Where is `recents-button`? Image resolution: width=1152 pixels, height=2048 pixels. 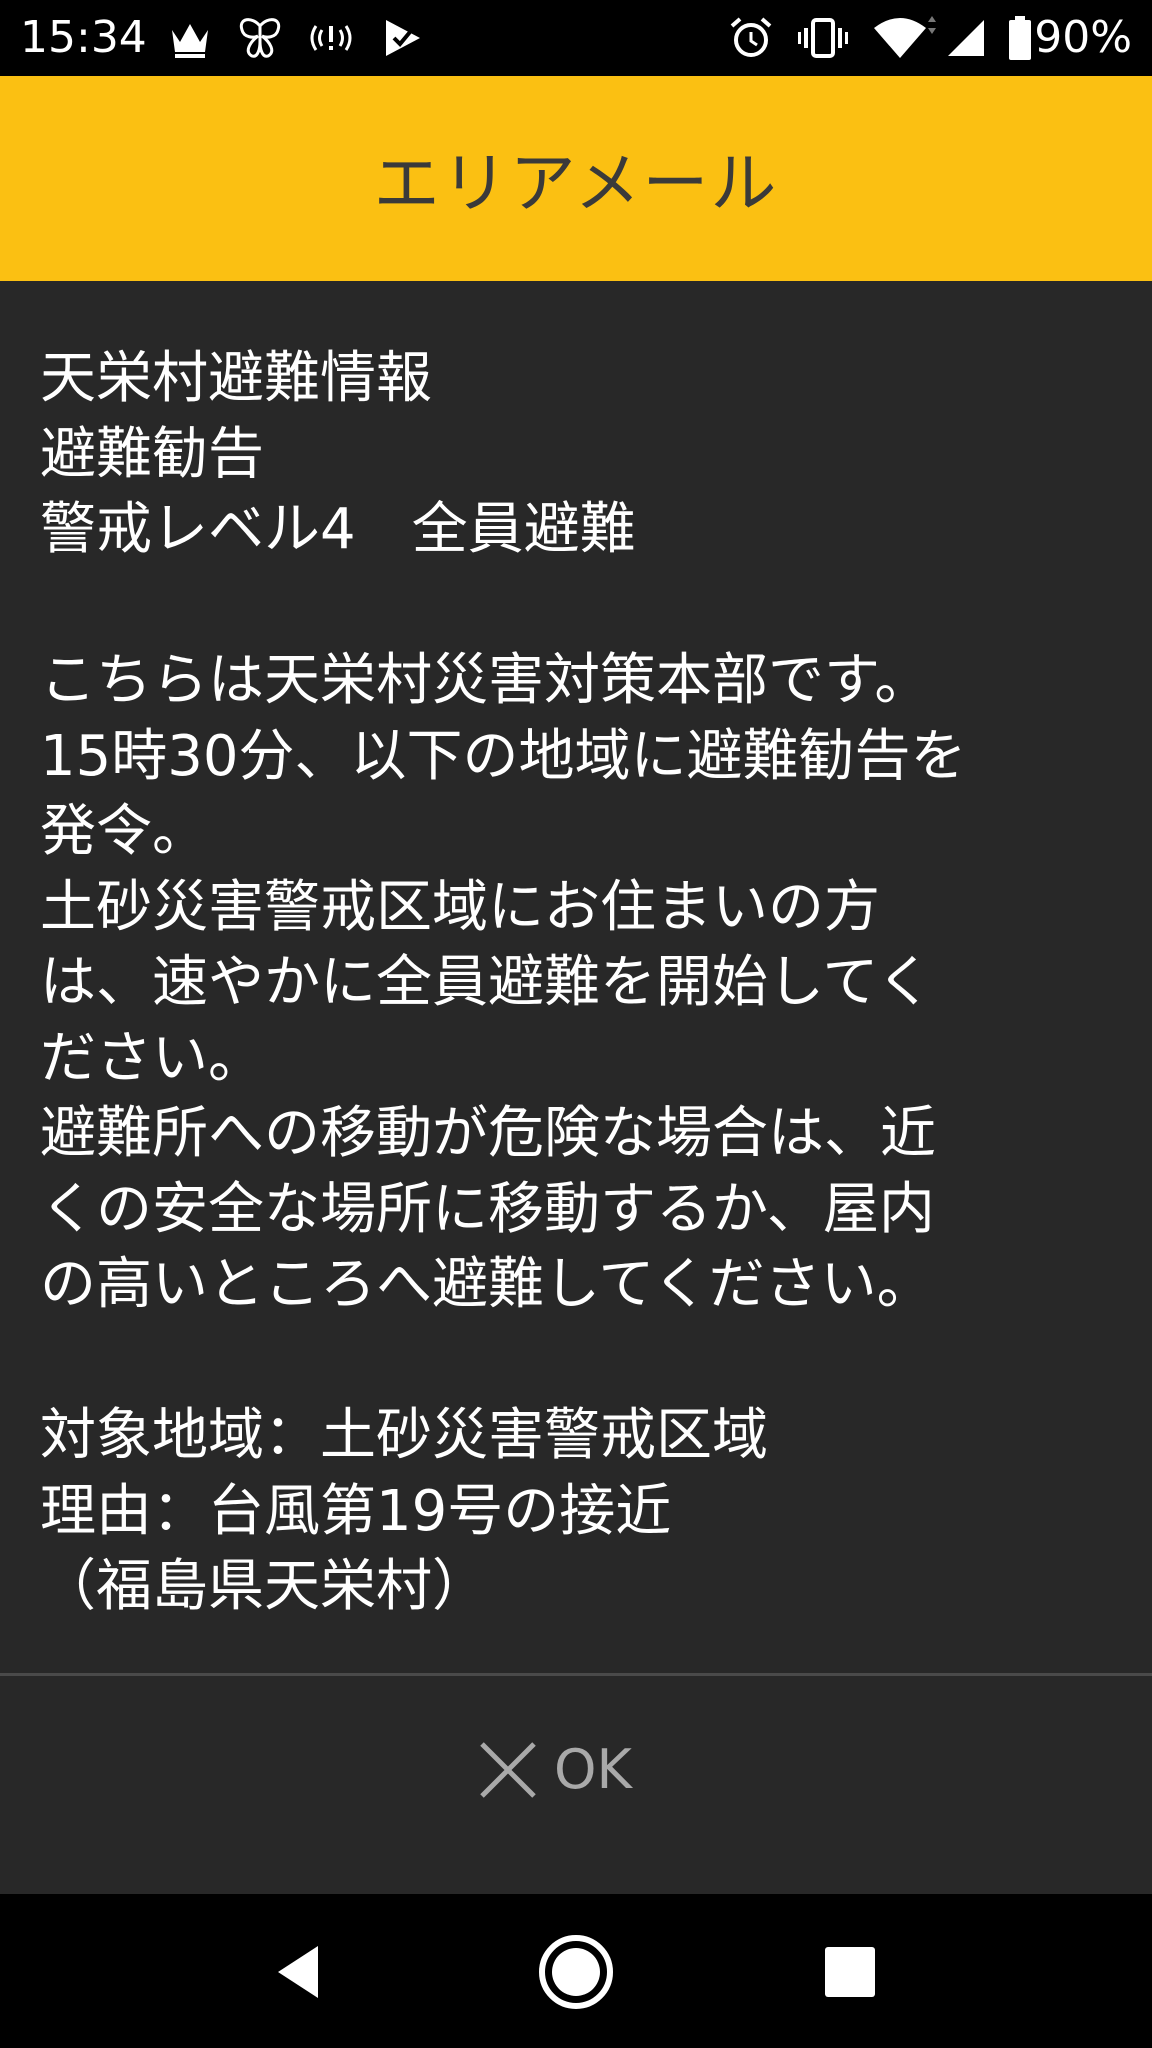
recents-button is located at coordinates (850, 1972).